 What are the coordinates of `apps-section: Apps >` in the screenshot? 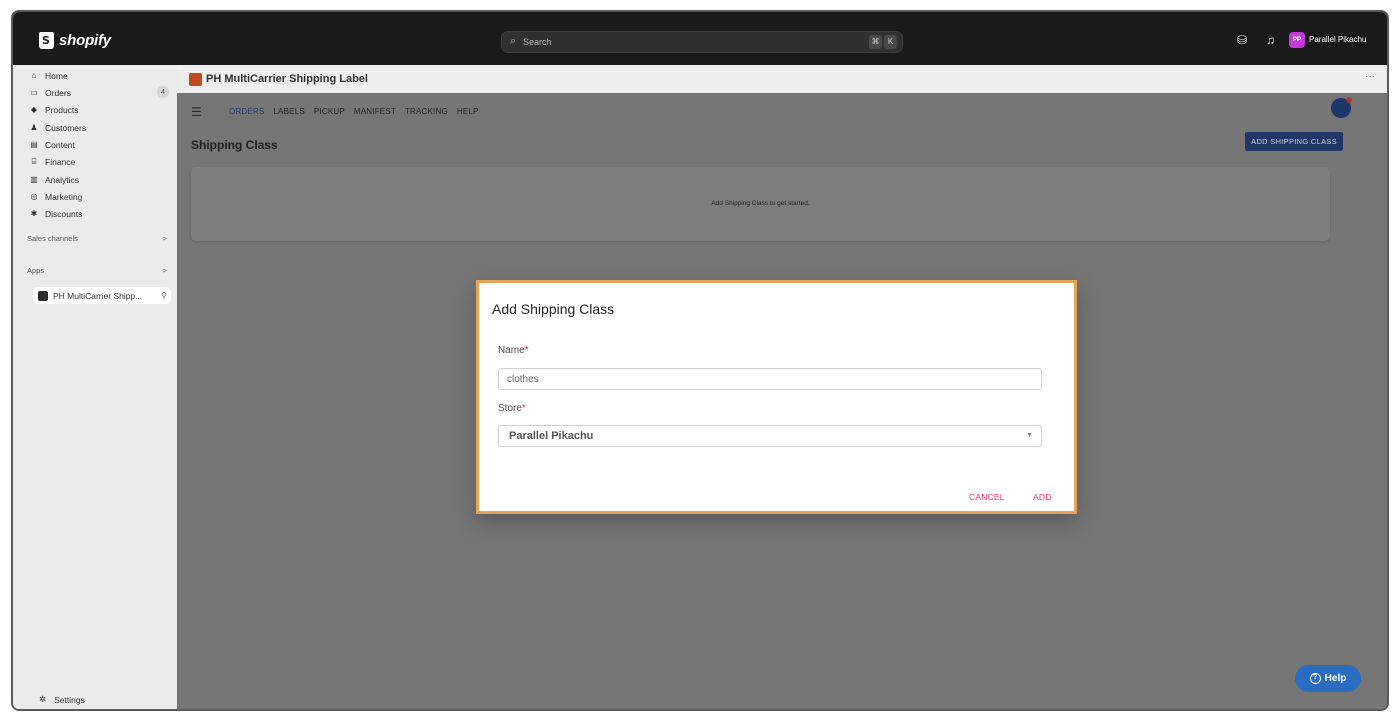 It's located at (97, 270).